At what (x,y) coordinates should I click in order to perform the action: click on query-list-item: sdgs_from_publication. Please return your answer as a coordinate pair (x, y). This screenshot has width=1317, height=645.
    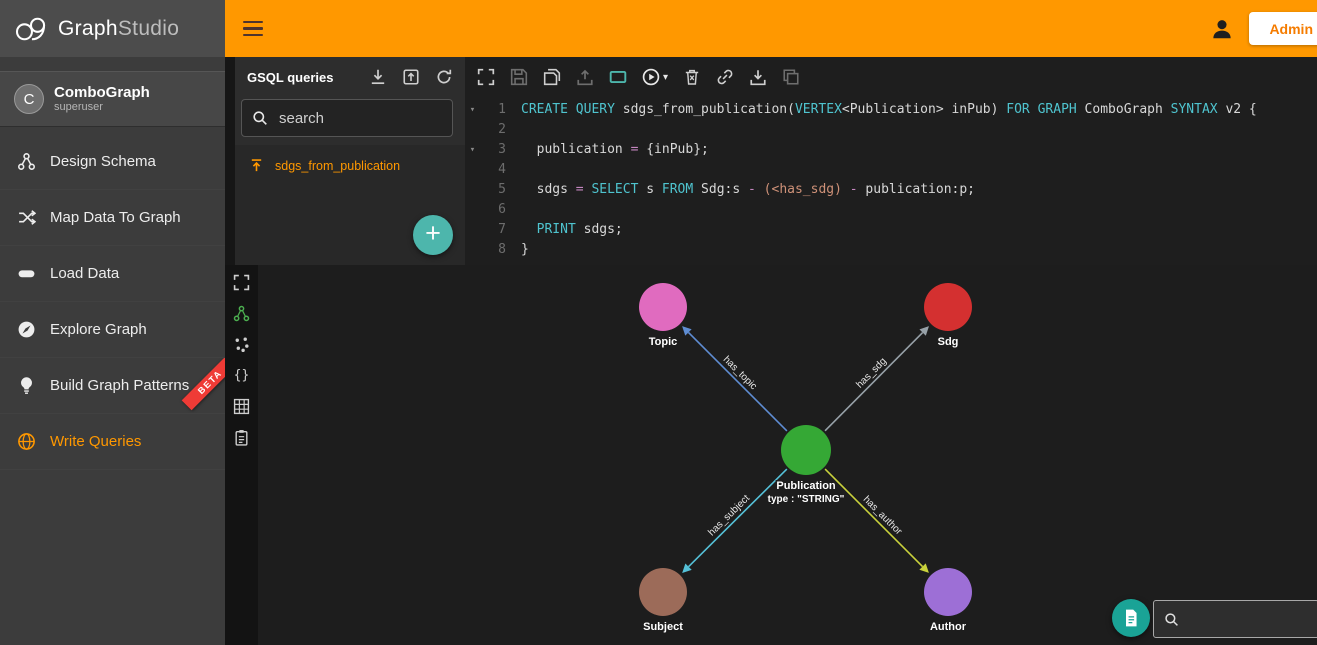
    Looking at the image, I should click on (350, 165).